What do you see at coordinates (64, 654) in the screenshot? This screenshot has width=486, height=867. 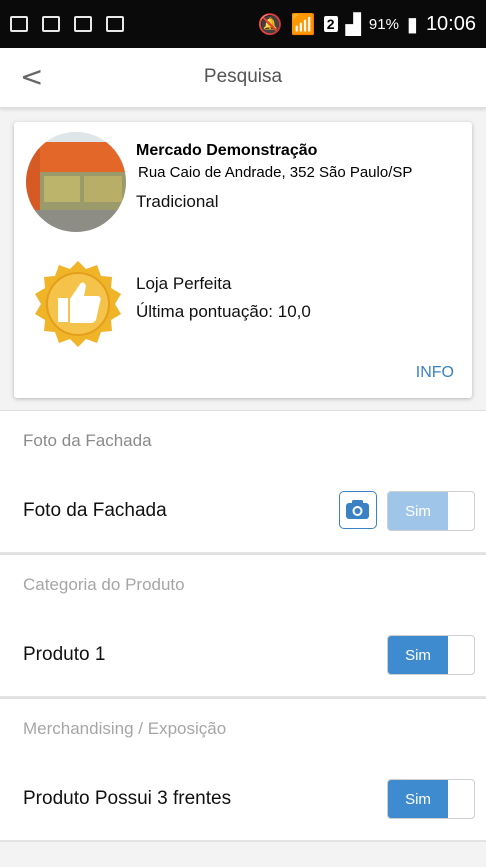 I see `item-label: Produto 1` at bounding box center [64, 654].